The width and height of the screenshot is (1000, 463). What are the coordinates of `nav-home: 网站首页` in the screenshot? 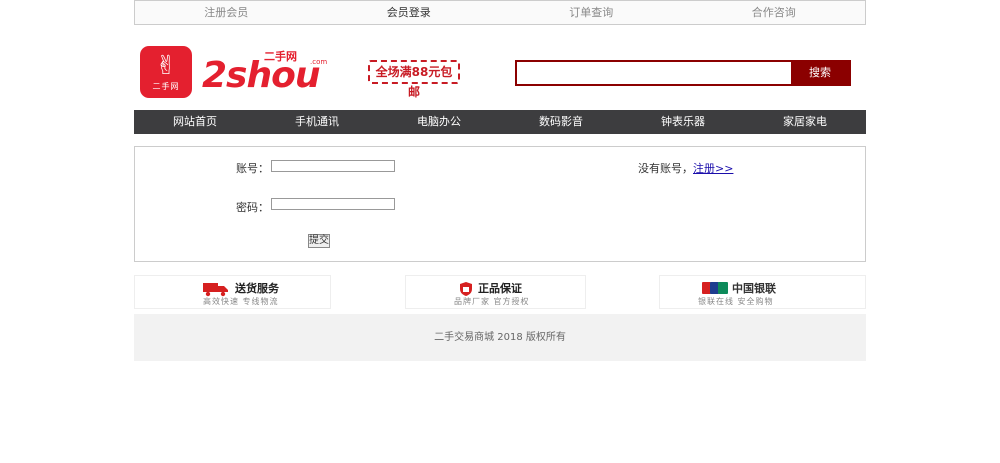 It's located at (195, 122).